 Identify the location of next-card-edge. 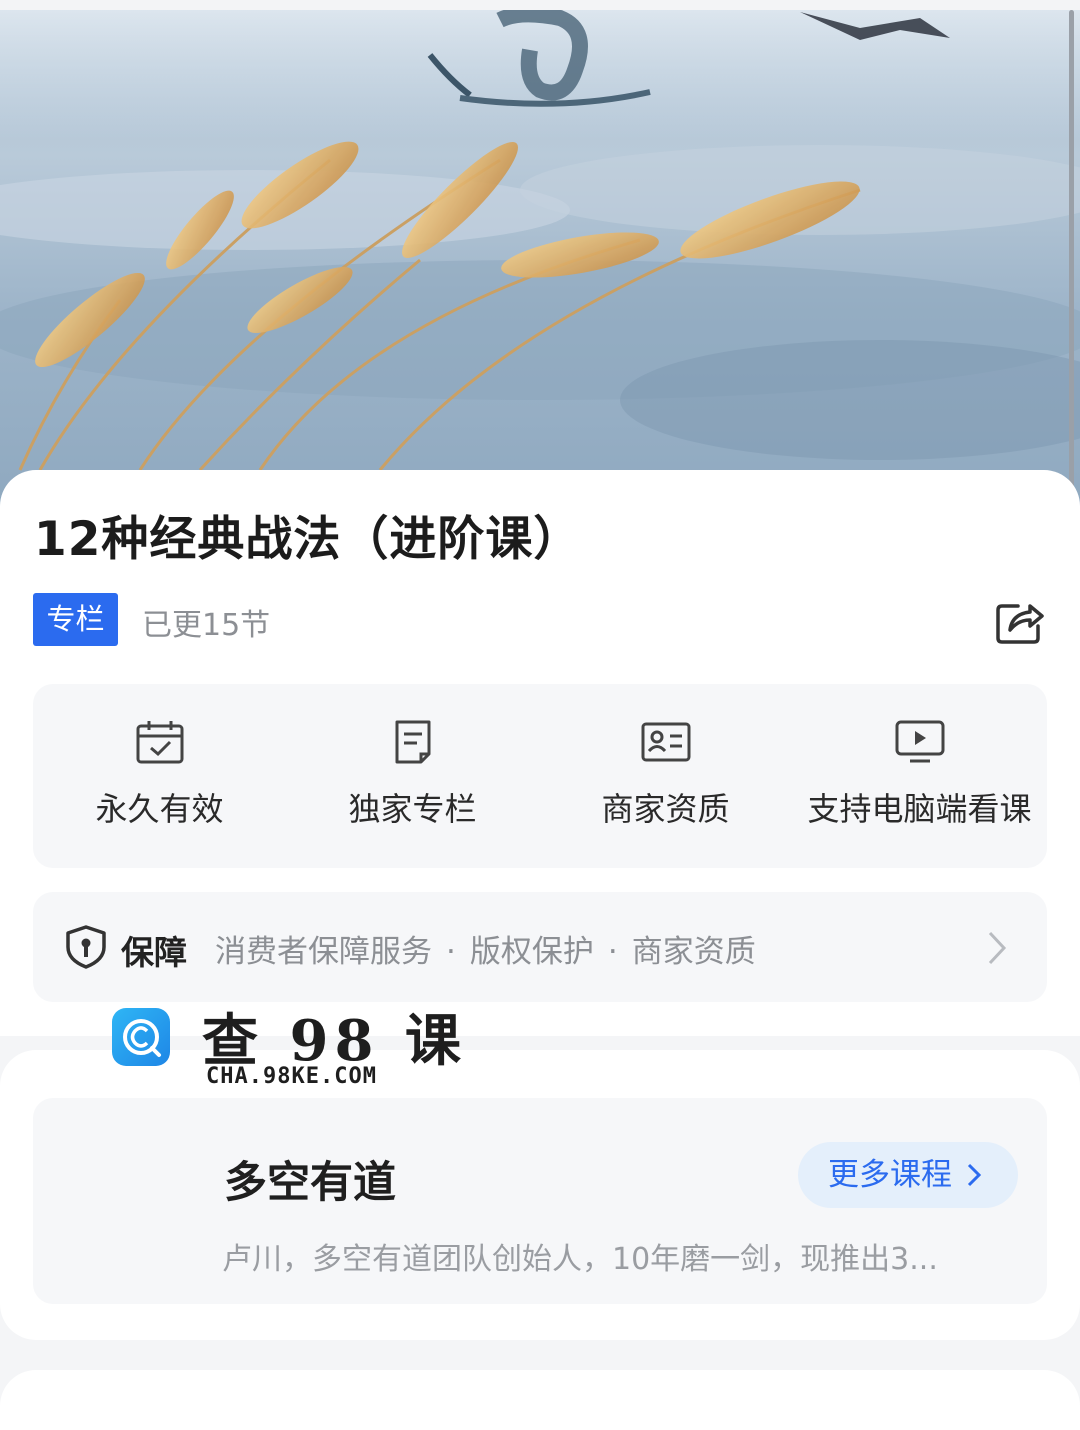
(540, 1400).